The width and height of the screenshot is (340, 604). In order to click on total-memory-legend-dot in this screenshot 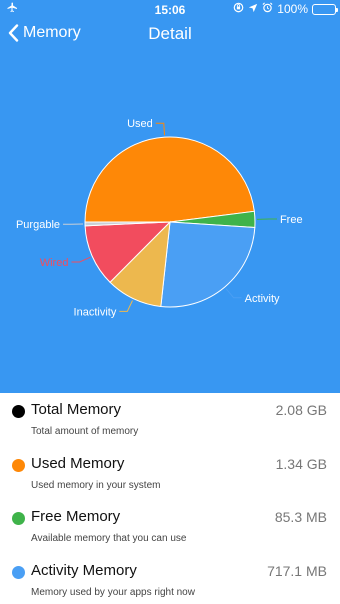, I will do `click(18, 411)`.